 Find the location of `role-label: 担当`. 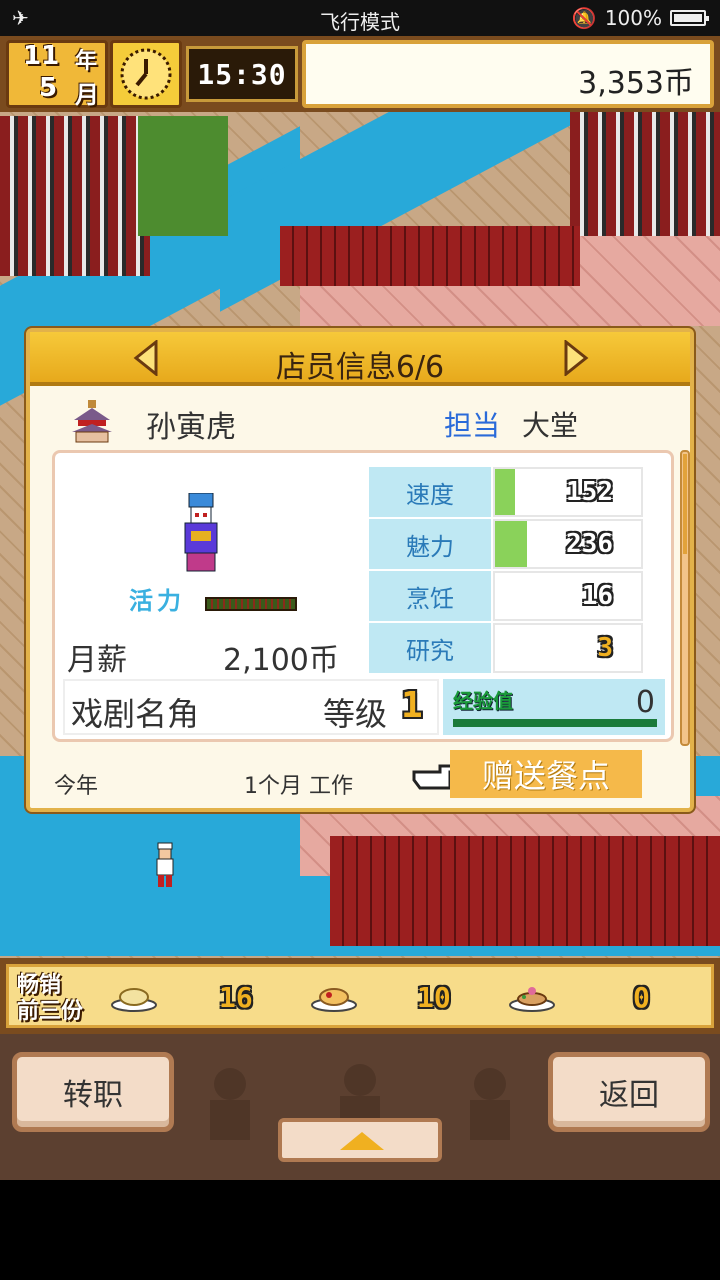

role-label: 担当 is located at coordinates (472, 425).